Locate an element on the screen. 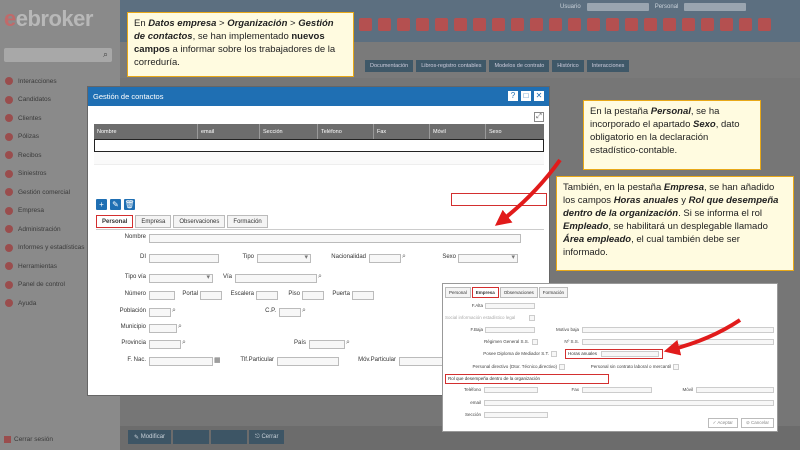  motivo-baja-input is located at coordinates (678, 330).